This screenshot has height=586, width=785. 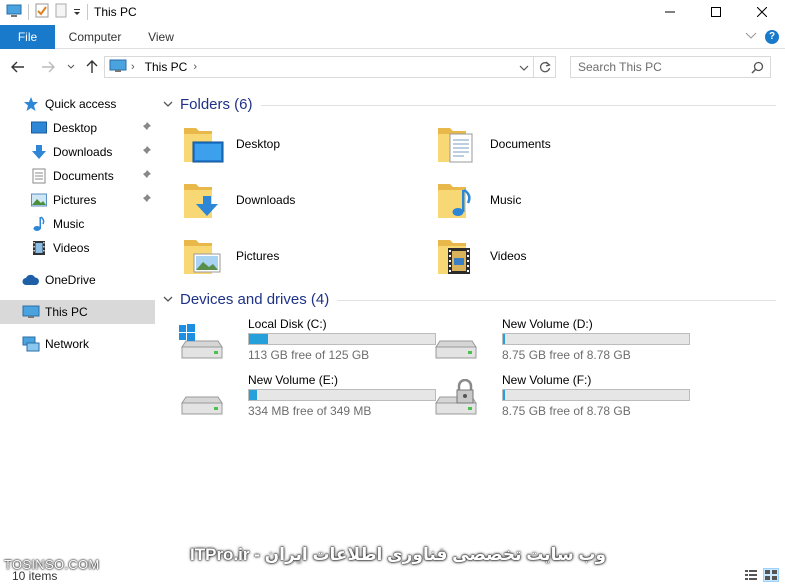 I want to click on refresh-button, so click(x=544, y=67).